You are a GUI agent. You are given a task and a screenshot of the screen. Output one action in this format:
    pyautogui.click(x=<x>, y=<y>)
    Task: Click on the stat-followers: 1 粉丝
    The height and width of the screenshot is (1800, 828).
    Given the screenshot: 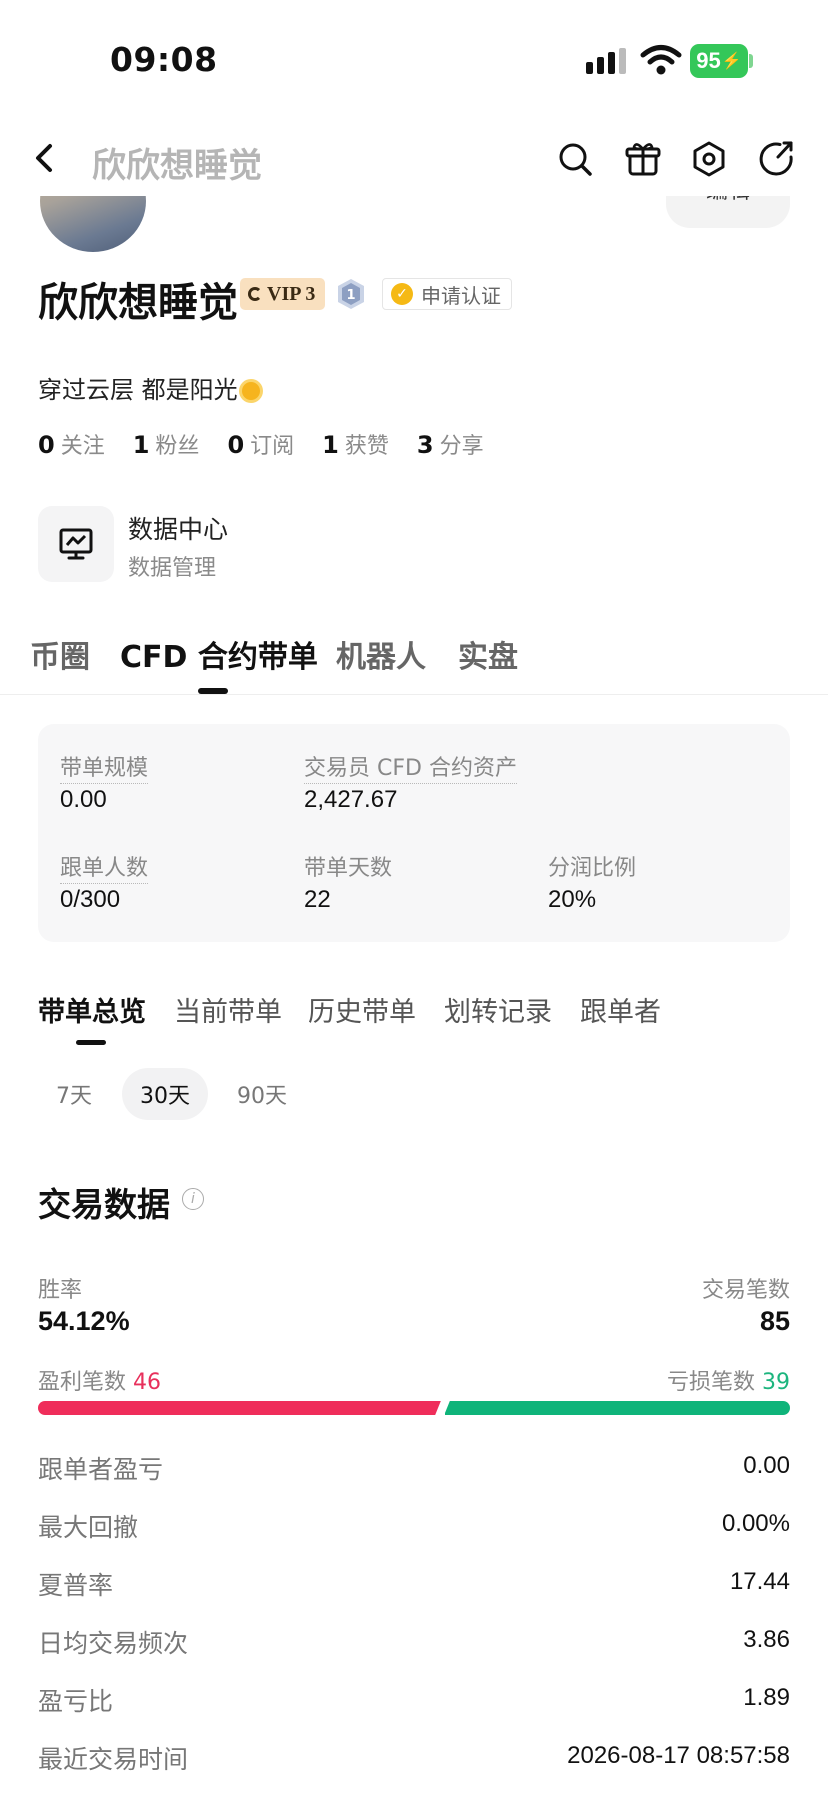 What is the action you would take?
    pyautogui.click(x=166, y=444)
    